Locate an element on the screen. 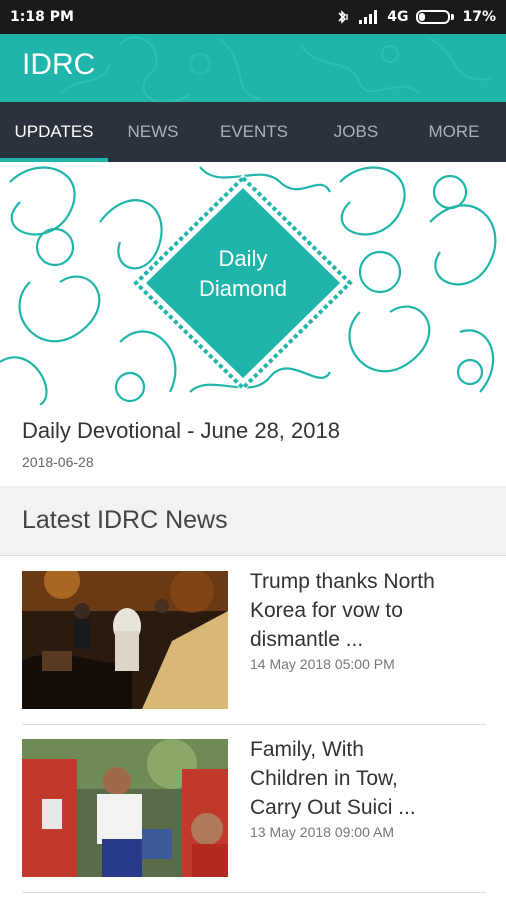 Image resolution: width=506 pixels, height=900 pixels. tab-more: MORE is located at coordinates (454, 132).